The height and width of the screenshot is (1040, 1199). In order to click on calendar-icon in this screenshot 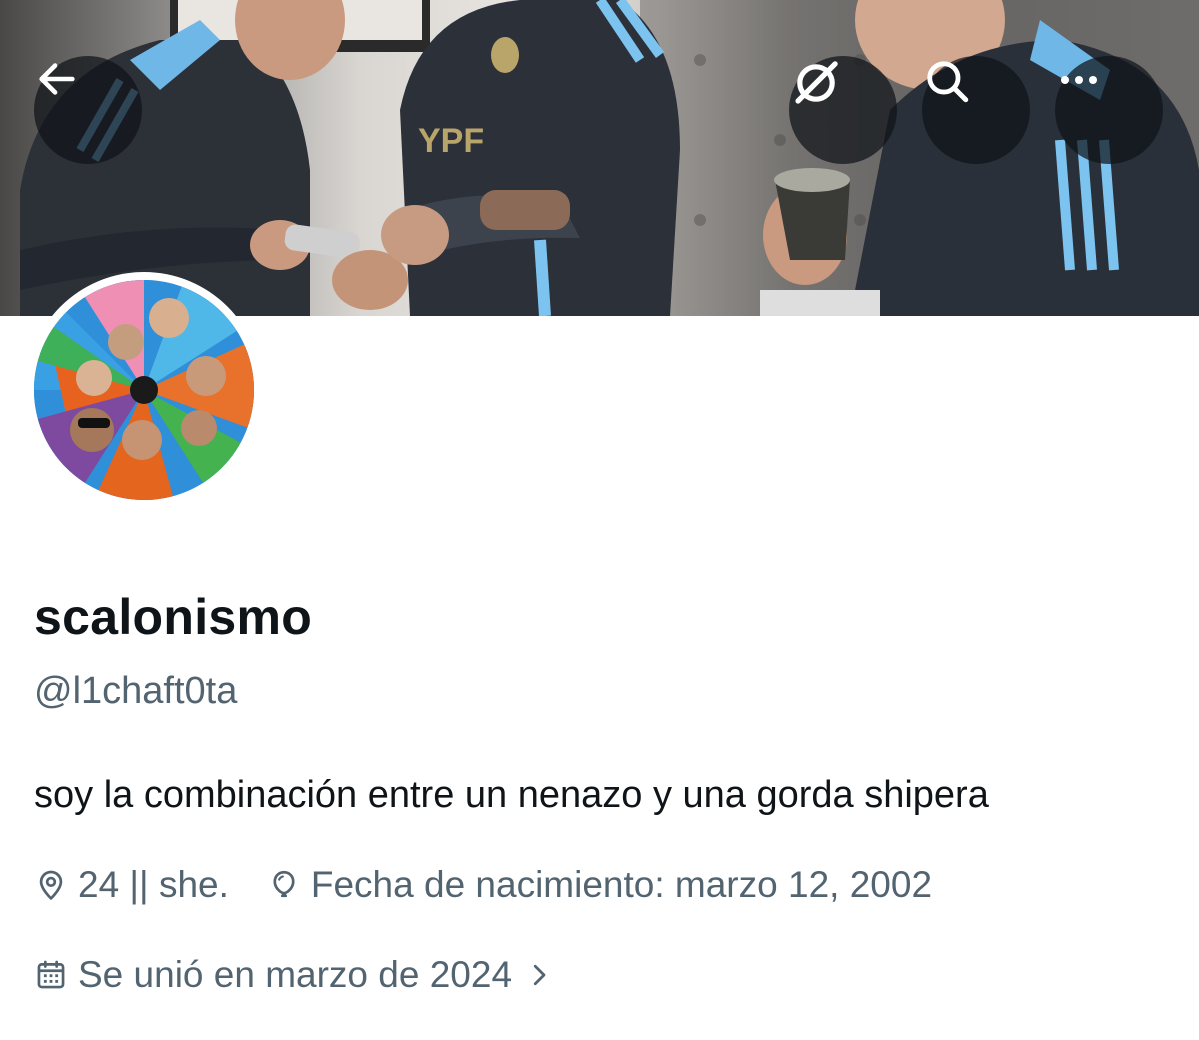, I will do `click(51, 974)`.